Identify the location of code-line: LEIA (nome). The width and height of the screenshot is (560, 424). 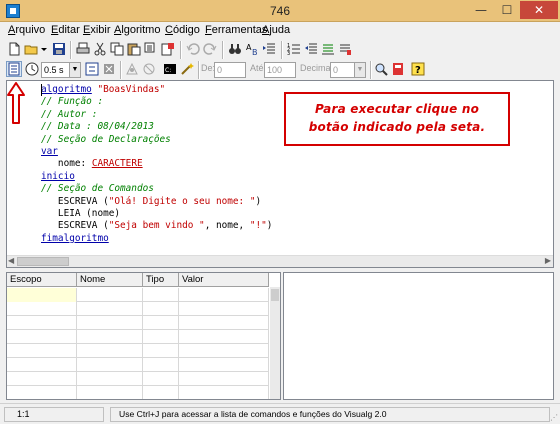
(80, 214).